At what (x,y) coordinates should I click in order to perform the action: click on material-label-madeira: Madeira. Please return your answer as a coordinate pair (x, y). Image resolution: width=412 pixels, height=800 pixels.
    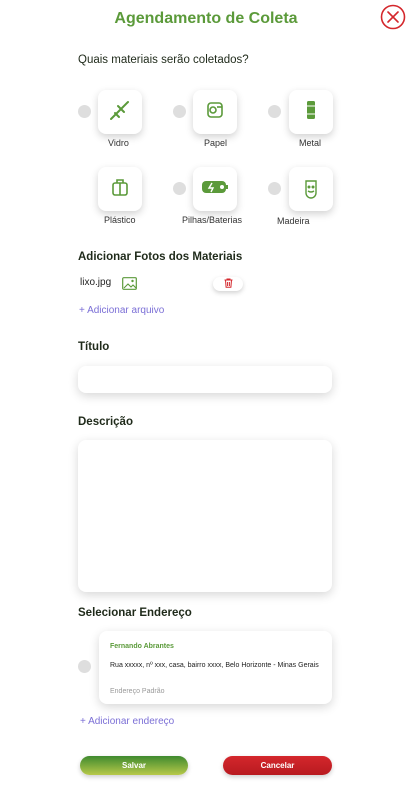
    Looking at the image, I should click on (293, 221).